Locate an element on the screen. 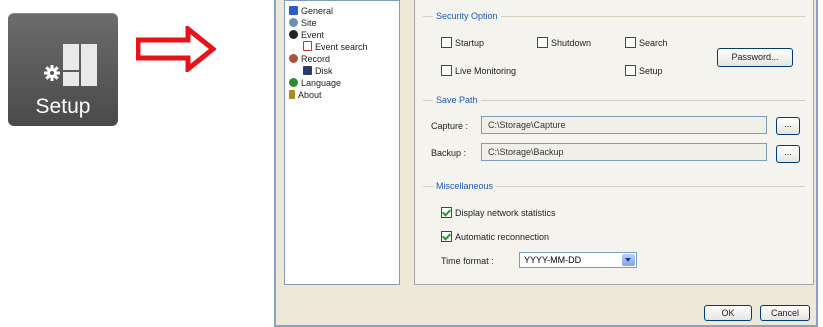 This screenshot has width=823, height=327. checkbox-label: Live Monitoring is located at coordinates (486, 71).